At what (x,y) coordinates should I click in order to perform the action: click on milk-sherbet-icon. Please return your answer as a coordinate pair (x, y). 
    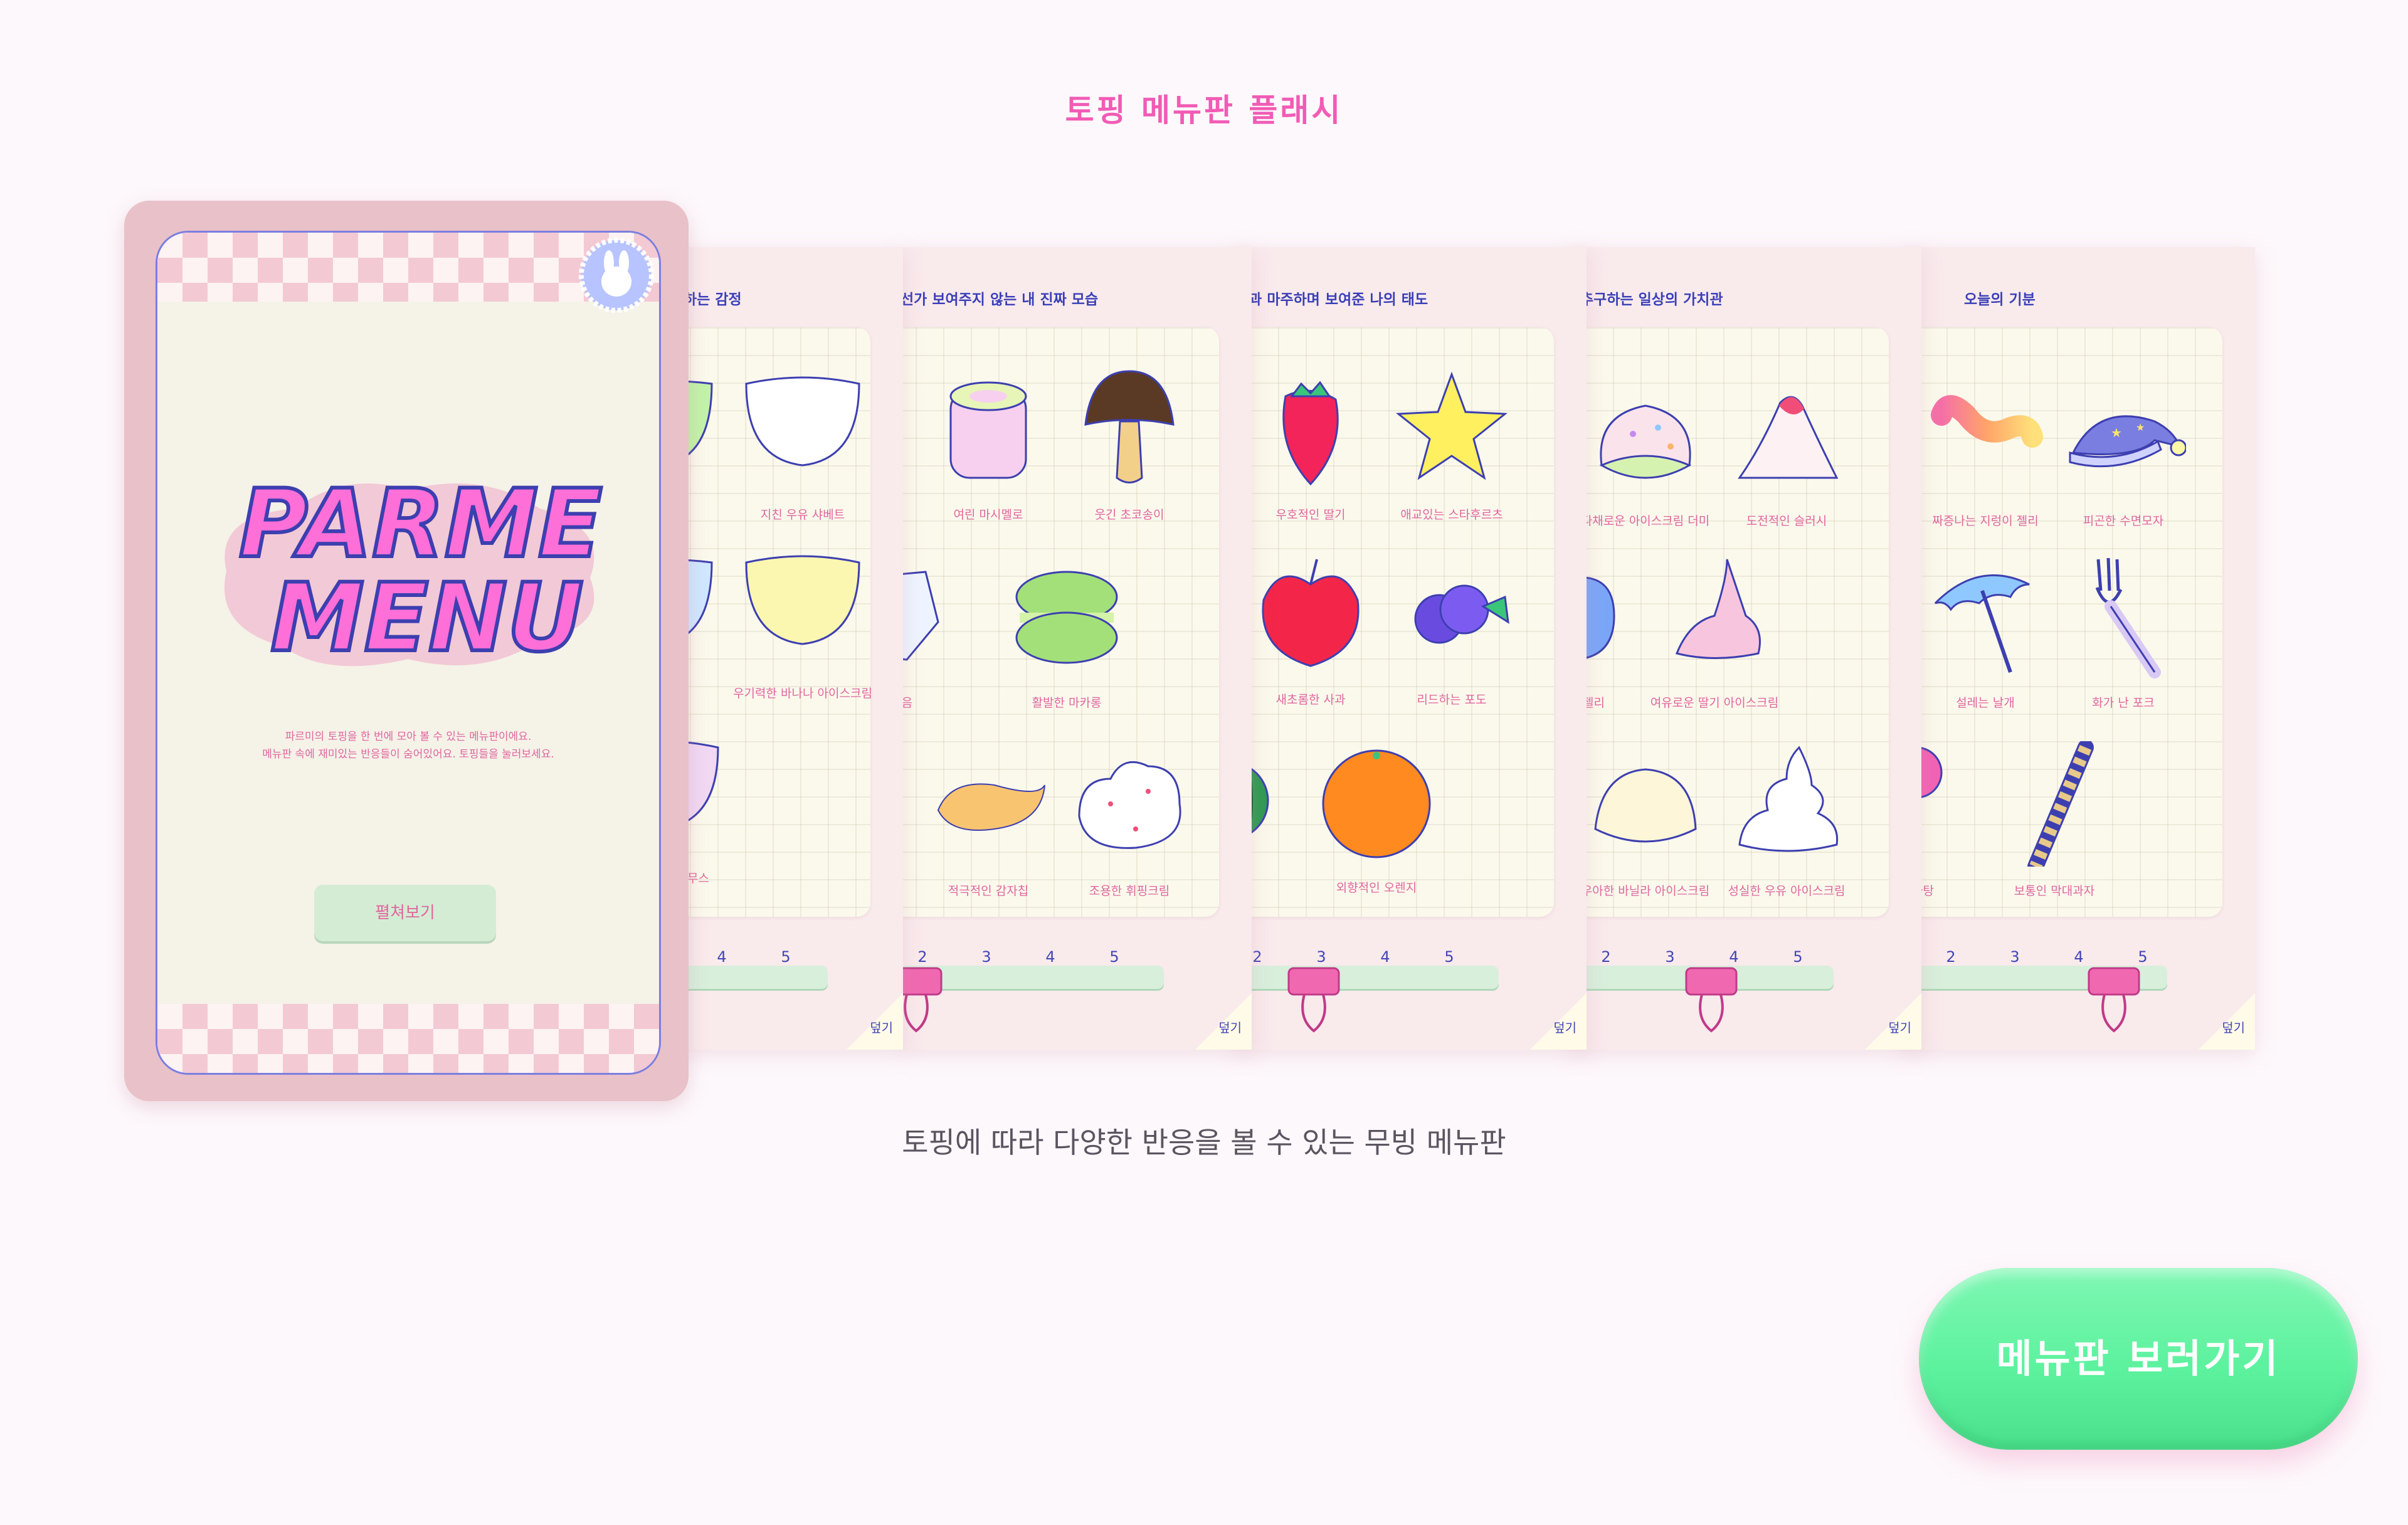
    Looking at the image, I should click on (802, 421).